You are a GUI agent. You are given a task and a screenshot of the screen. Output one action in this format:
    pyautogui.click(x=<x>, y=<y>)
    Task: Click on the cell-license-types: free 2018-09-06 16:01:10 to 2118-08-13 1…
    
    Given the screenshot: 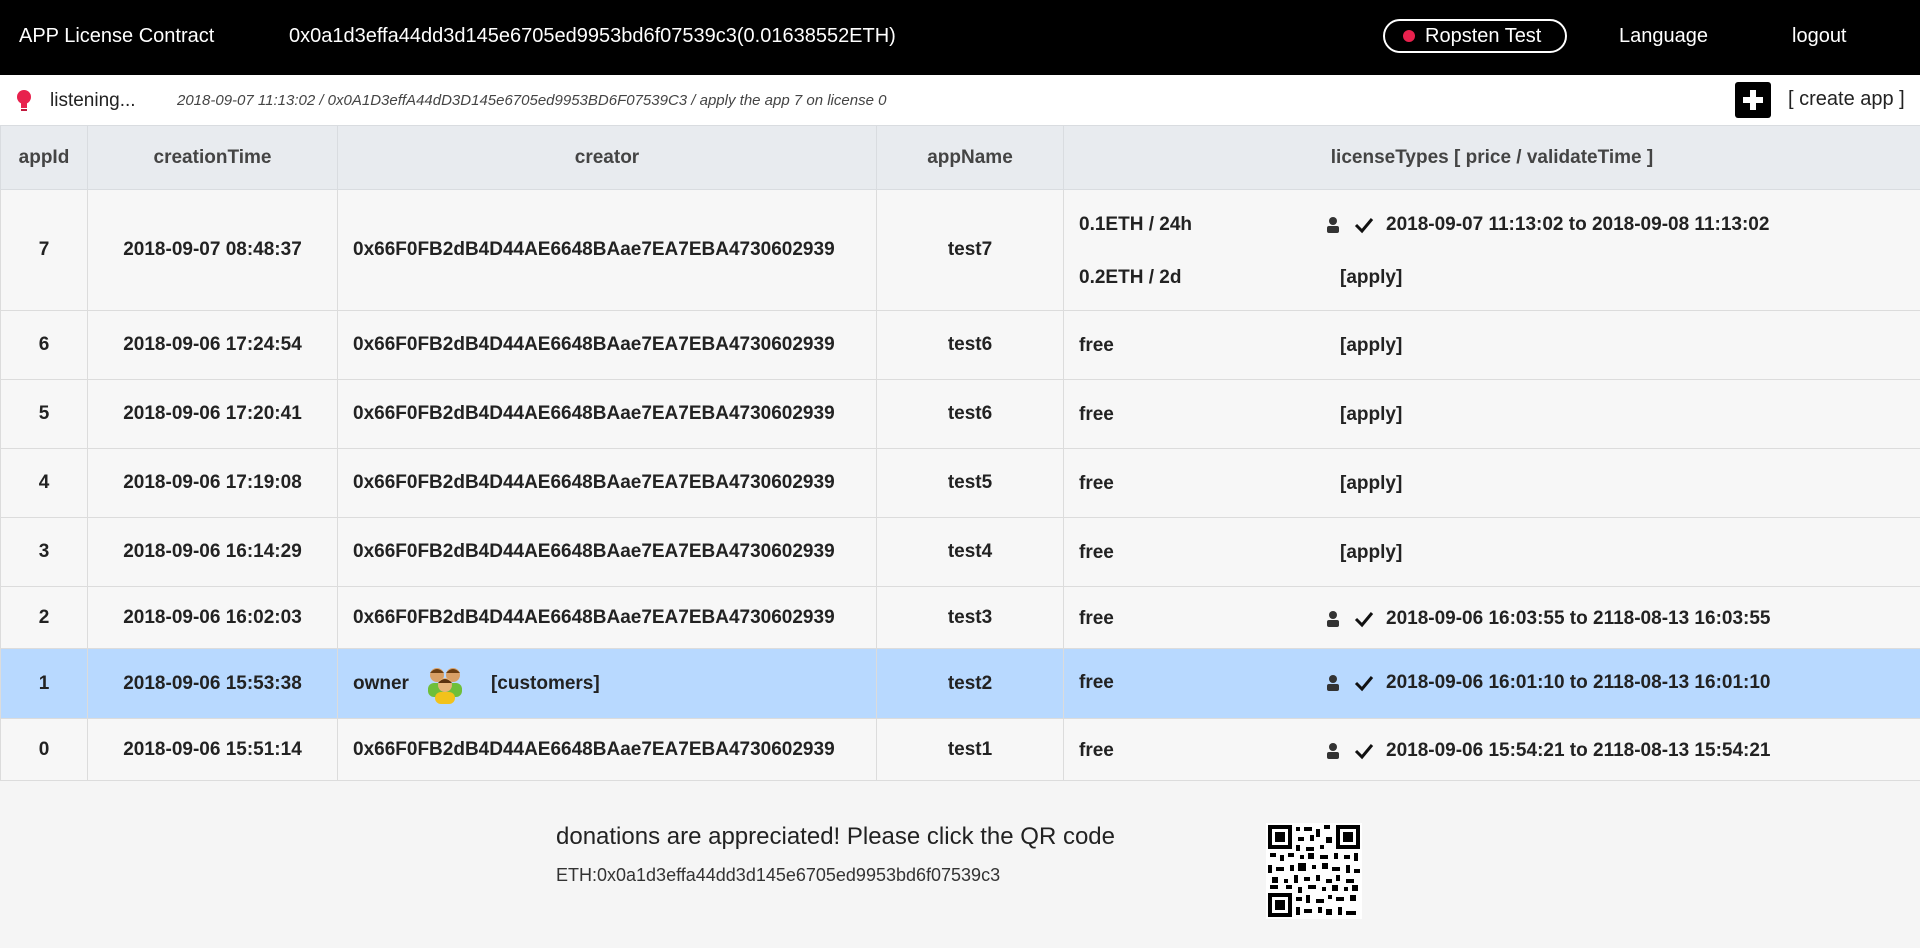 What is the action you would take?
    pyautogui.click(x=1491, y=683)
    